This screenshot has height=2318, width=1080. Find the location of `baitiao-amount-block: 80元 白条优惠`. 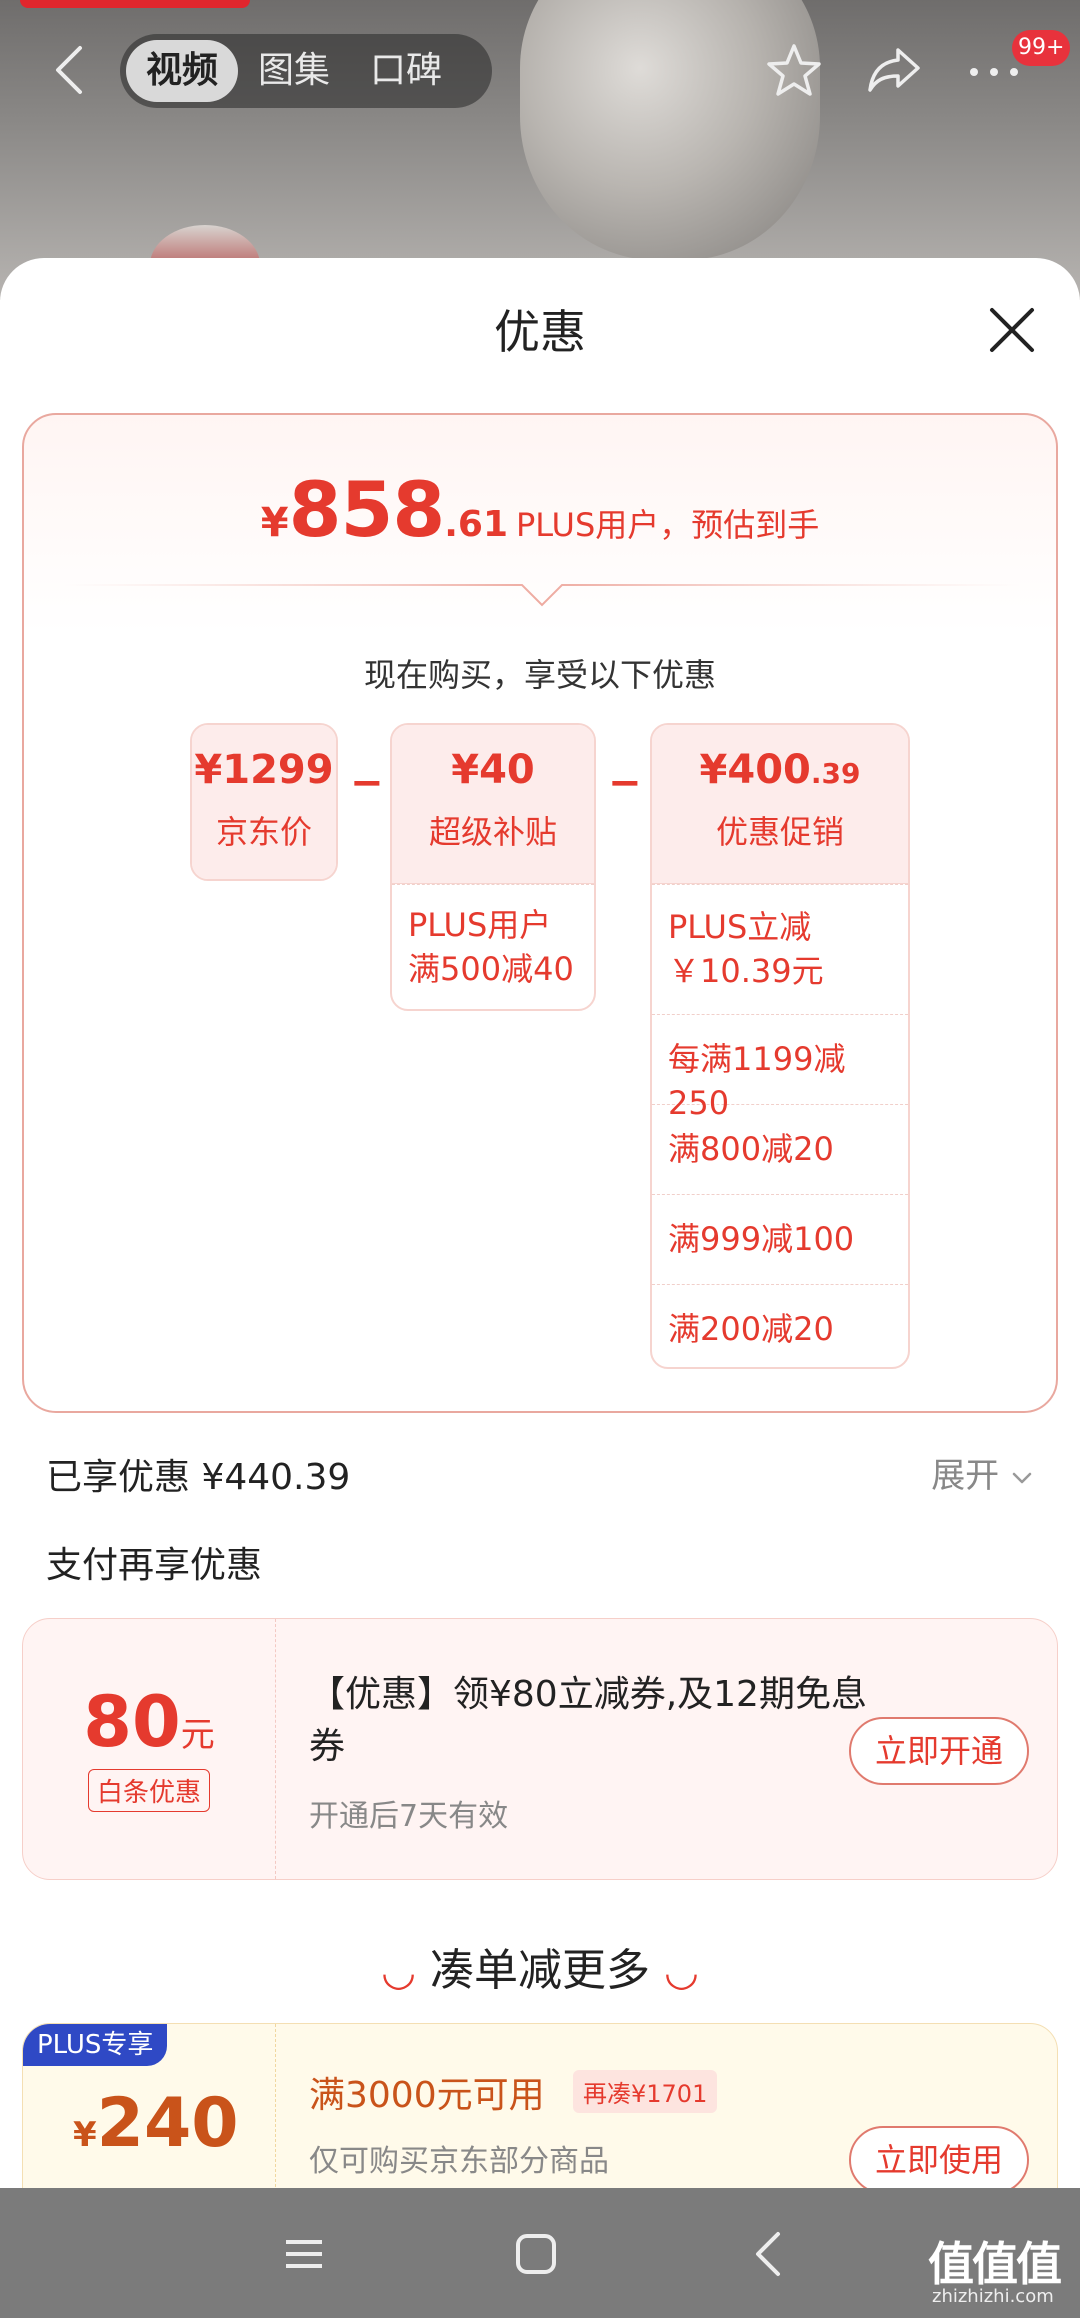

baitiao-amount-block: 80元 白条优惠 is located at coordinates (149, 1749).